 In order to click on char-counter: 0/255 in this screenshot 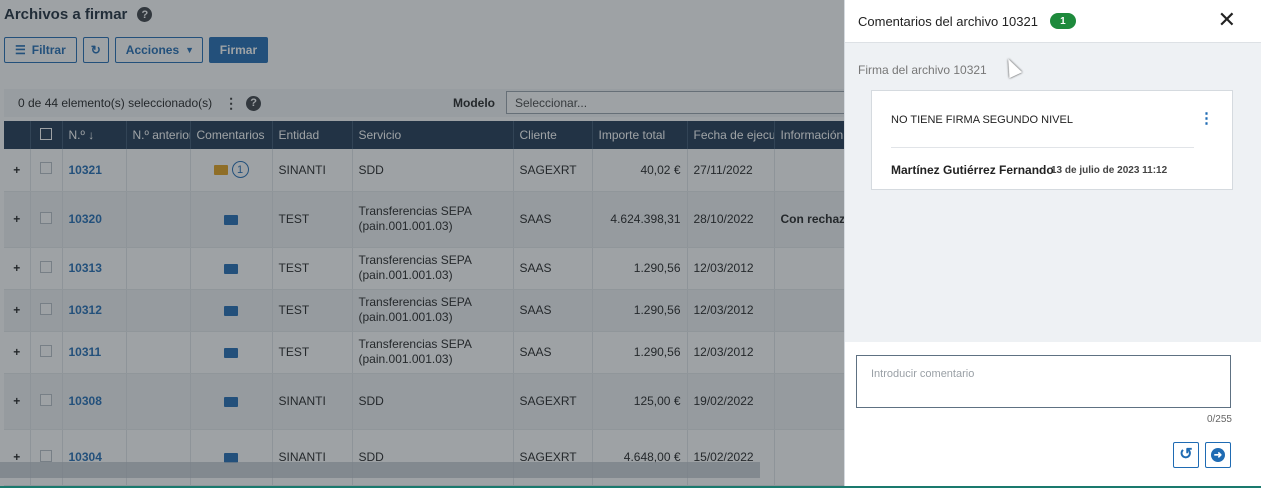, I will do `click(1219, 419)`.